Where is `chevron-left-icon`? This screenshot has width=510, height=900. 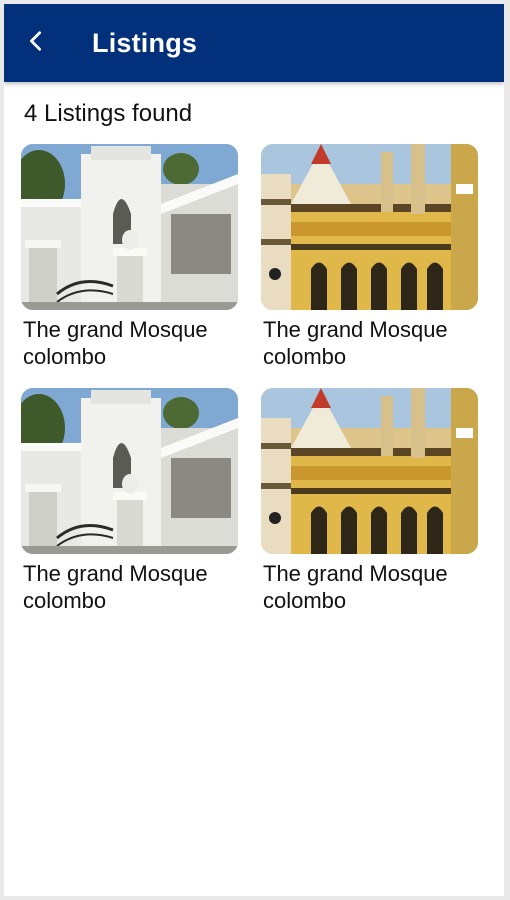 chevron-left-icon is located at coordinates (36, 43).